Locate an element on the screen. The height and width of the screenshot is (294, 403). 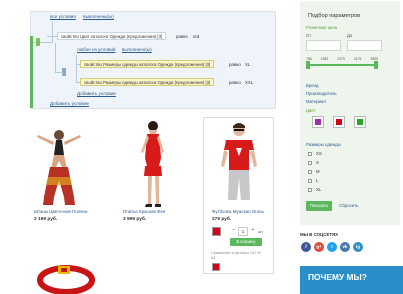
fulfilled-link: выполнены(ы) is located at coordinates (98, 16).